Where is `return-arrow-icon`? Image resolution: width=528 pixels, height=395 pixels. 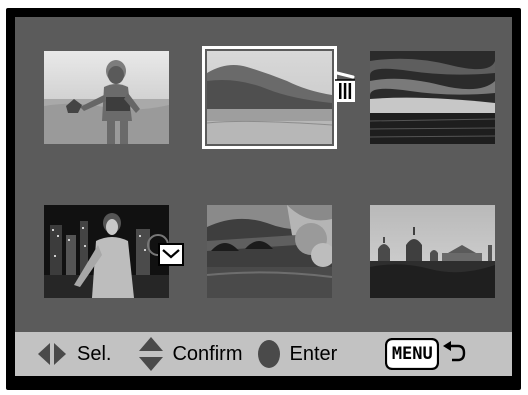 return-arrow-icon is located at coordinates (454, 354).